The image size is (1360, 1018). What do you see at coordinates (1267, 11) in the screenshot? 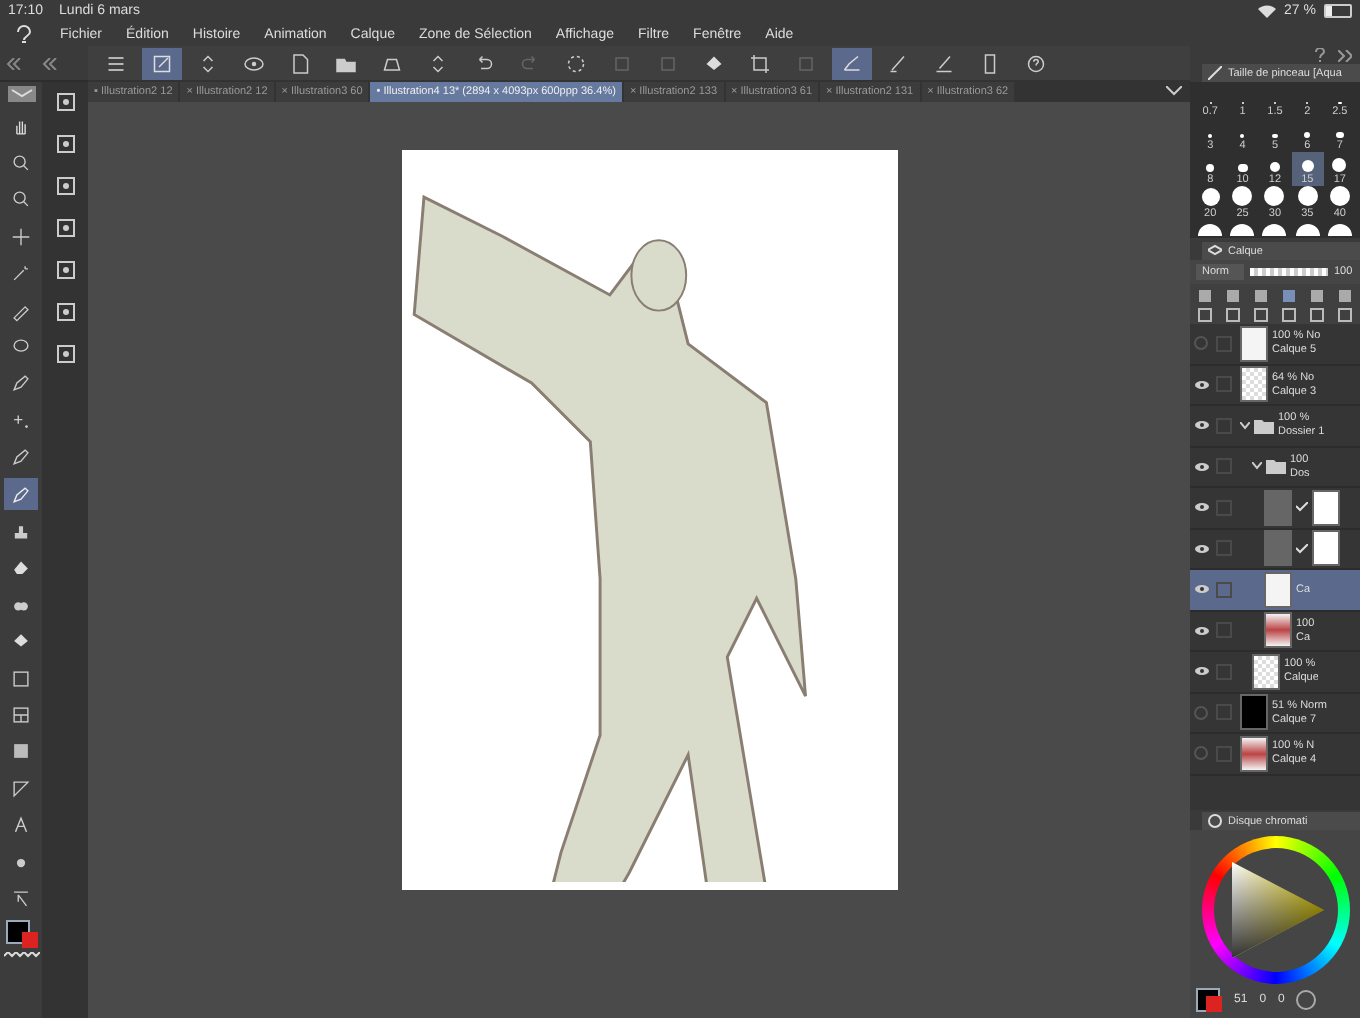
I see `wifi-icon` at bounding box center [1267, 11].